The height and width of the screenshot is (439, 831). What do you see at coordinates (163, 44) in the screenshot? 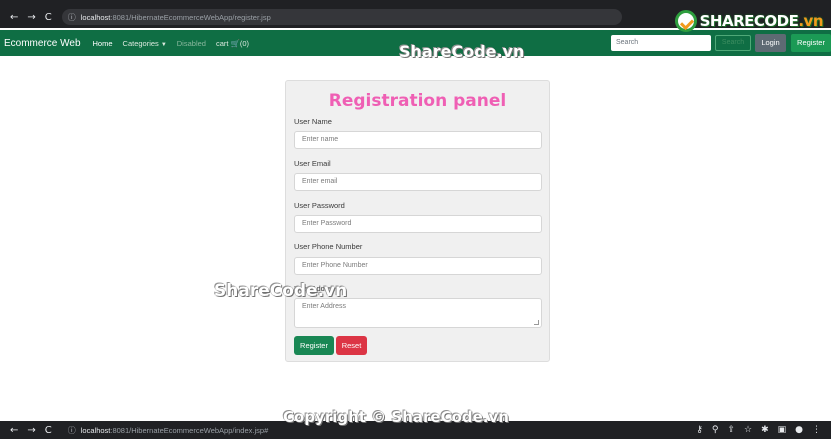
I see `caret-down-icon: ▼` at bounding box center [163, 44].